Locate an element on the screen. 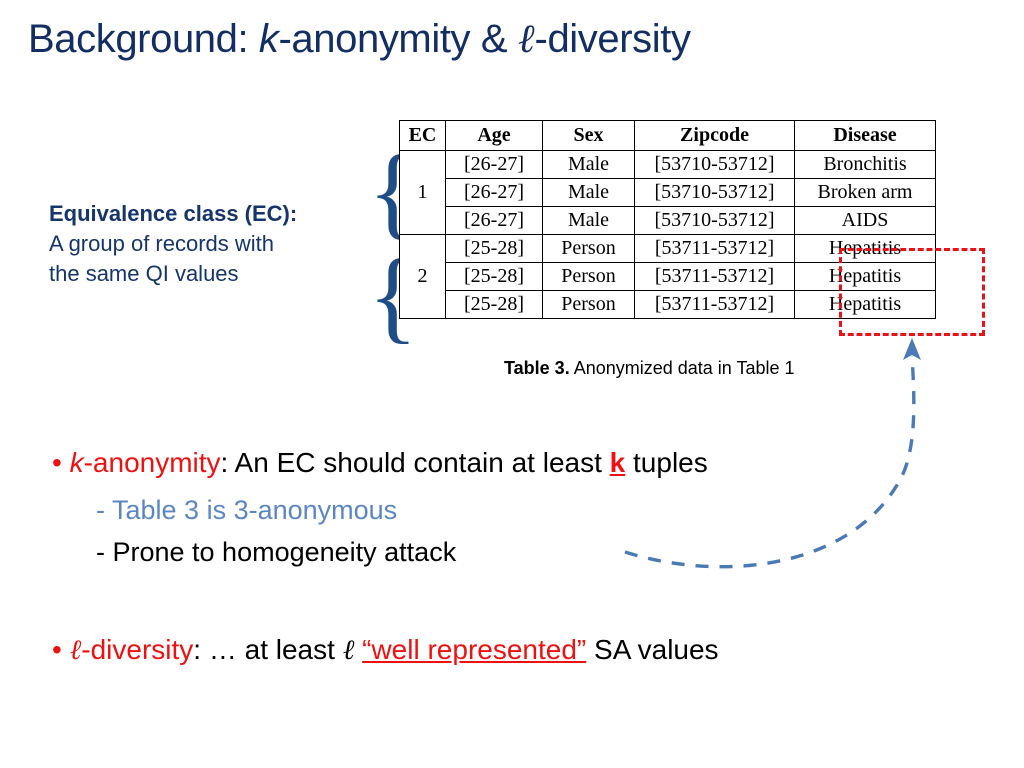  k-anonymity-body-after: tuples is located at coordinates (666, 462).